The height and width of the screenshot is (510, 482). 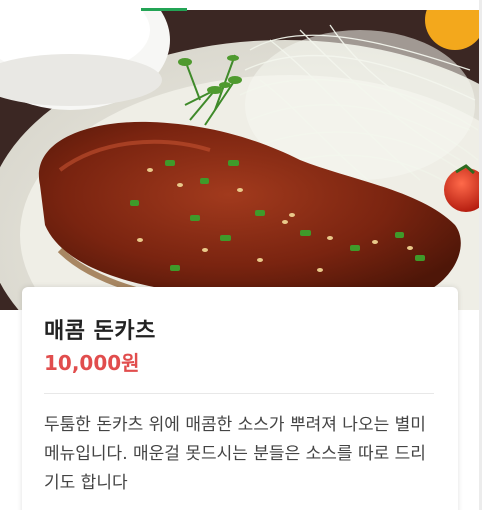 What do you see at coordinates (92, 363) in the screenshot?
I see `menu-price: 10,000원` at bounding box center [92, 363].